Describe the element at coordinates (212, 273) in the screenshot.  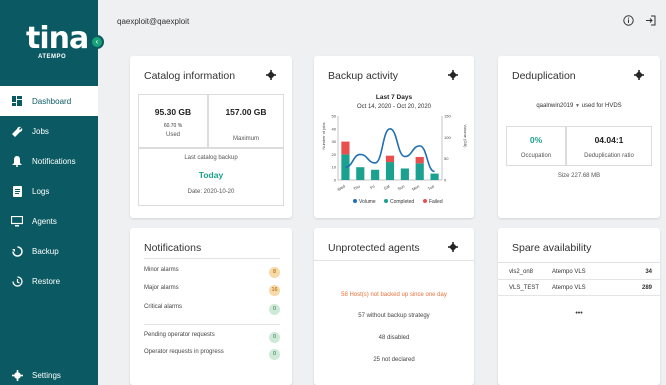
I see `notification-row-minor: Minor alarms 8` at that location.